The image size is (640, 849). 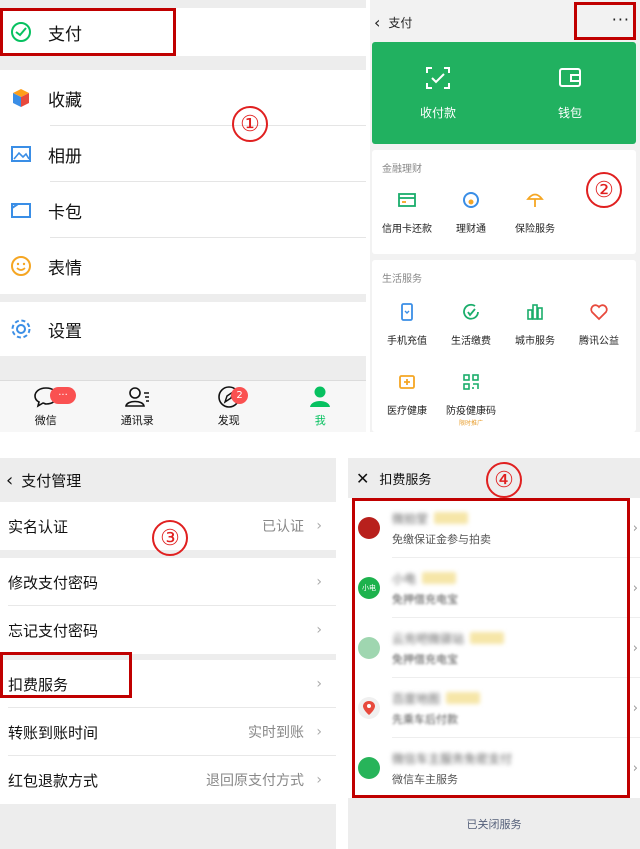 I want to click on tab-label: 发现, so click(x=228, y=420).